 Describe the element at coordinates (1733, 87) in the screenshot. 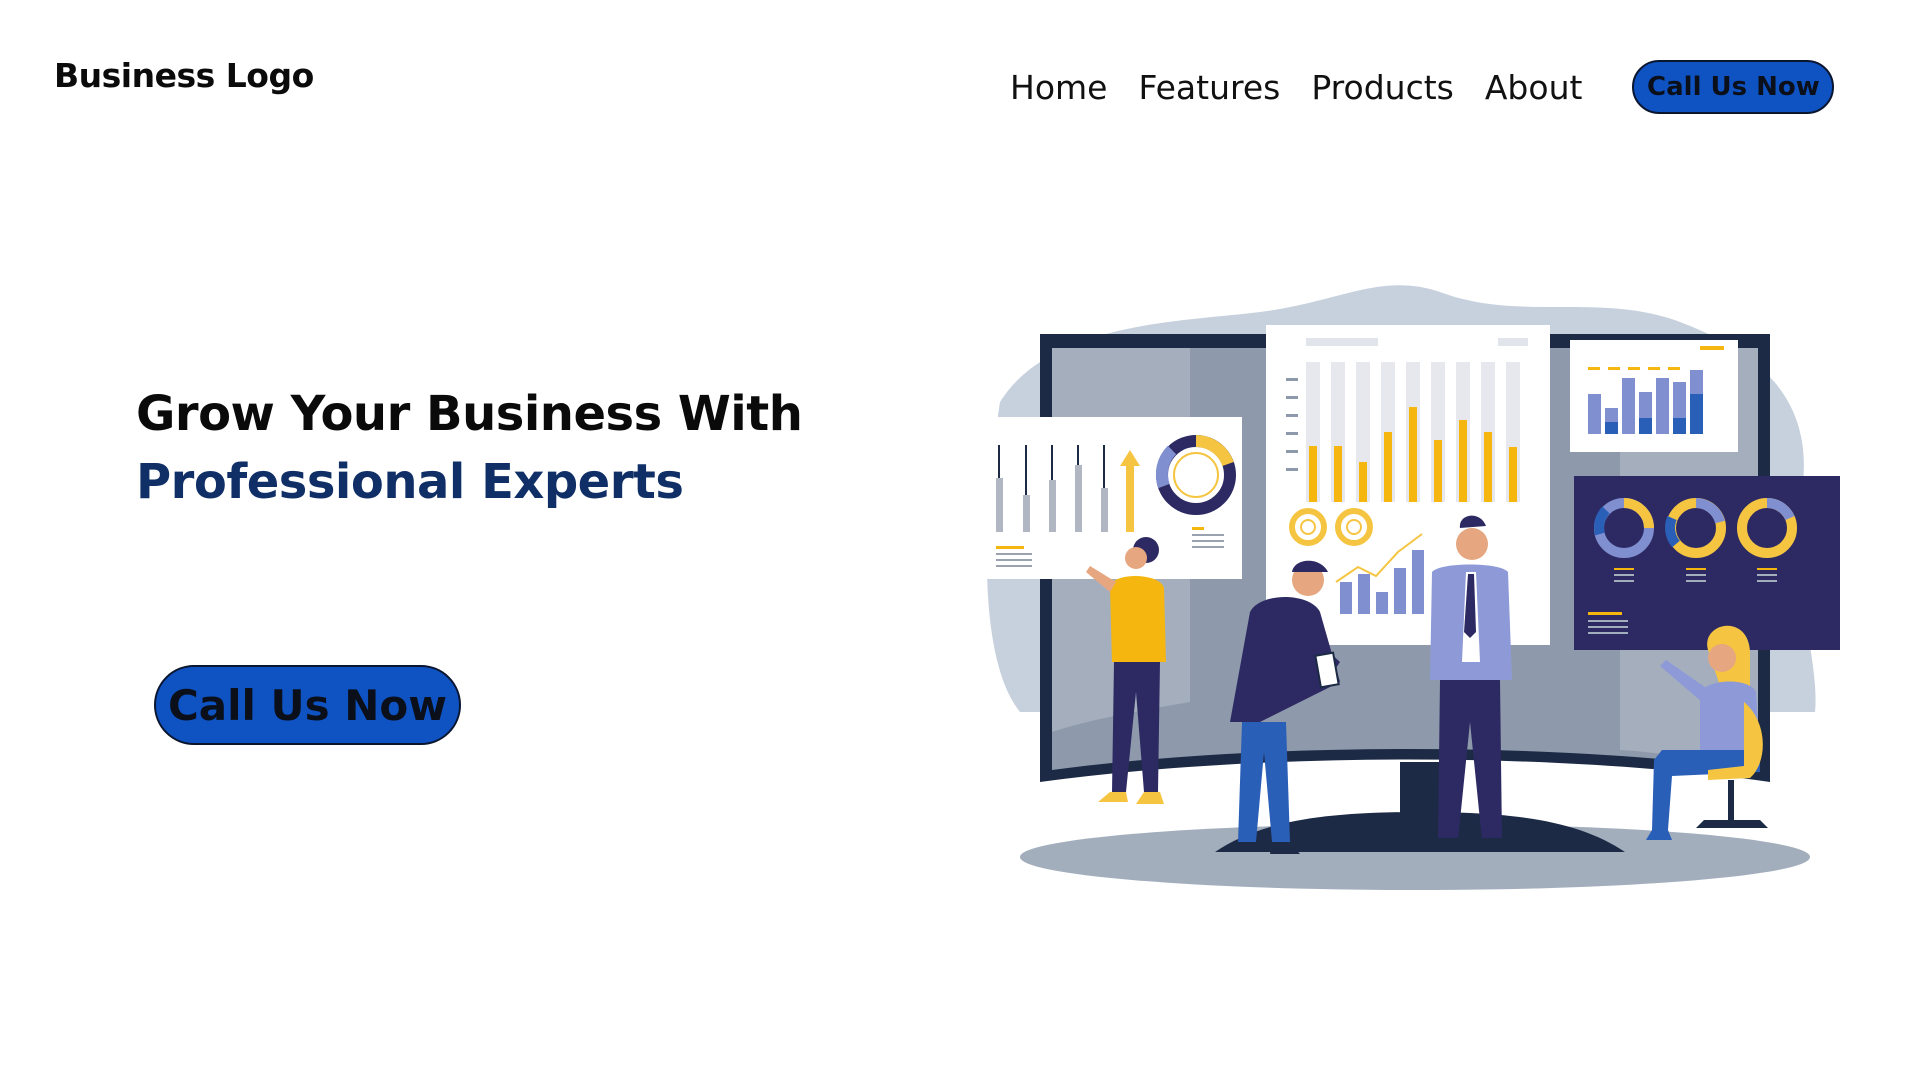

I see `nav-call-us-button: Call Us Now` at that location.